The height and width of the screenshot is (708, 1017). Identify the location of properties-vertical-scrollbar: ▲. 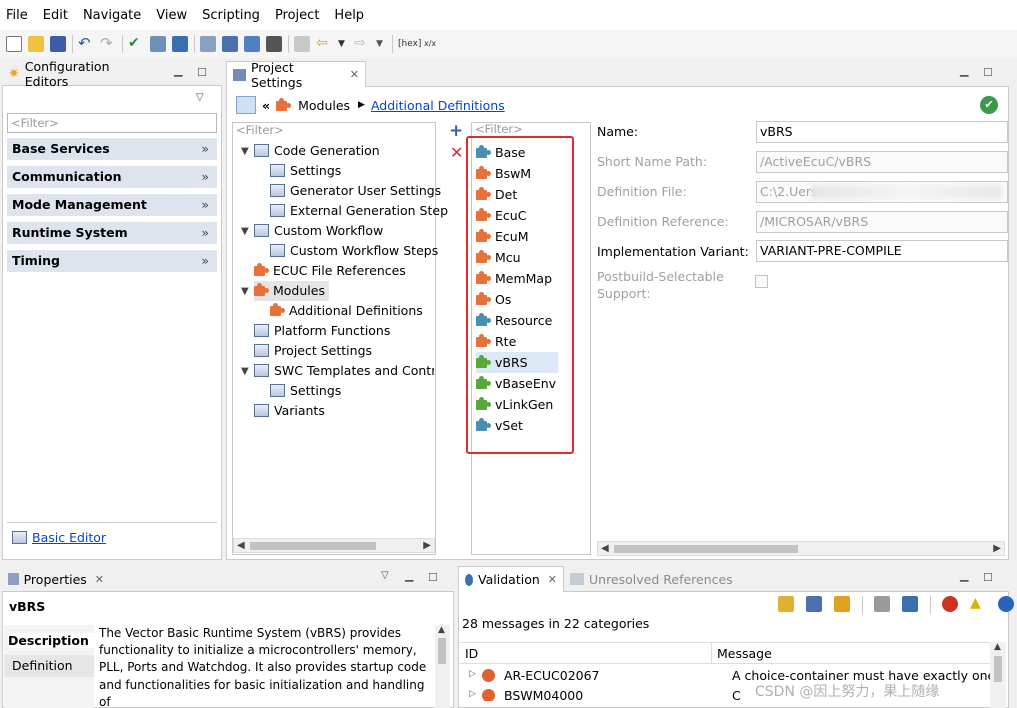
(442, 666).